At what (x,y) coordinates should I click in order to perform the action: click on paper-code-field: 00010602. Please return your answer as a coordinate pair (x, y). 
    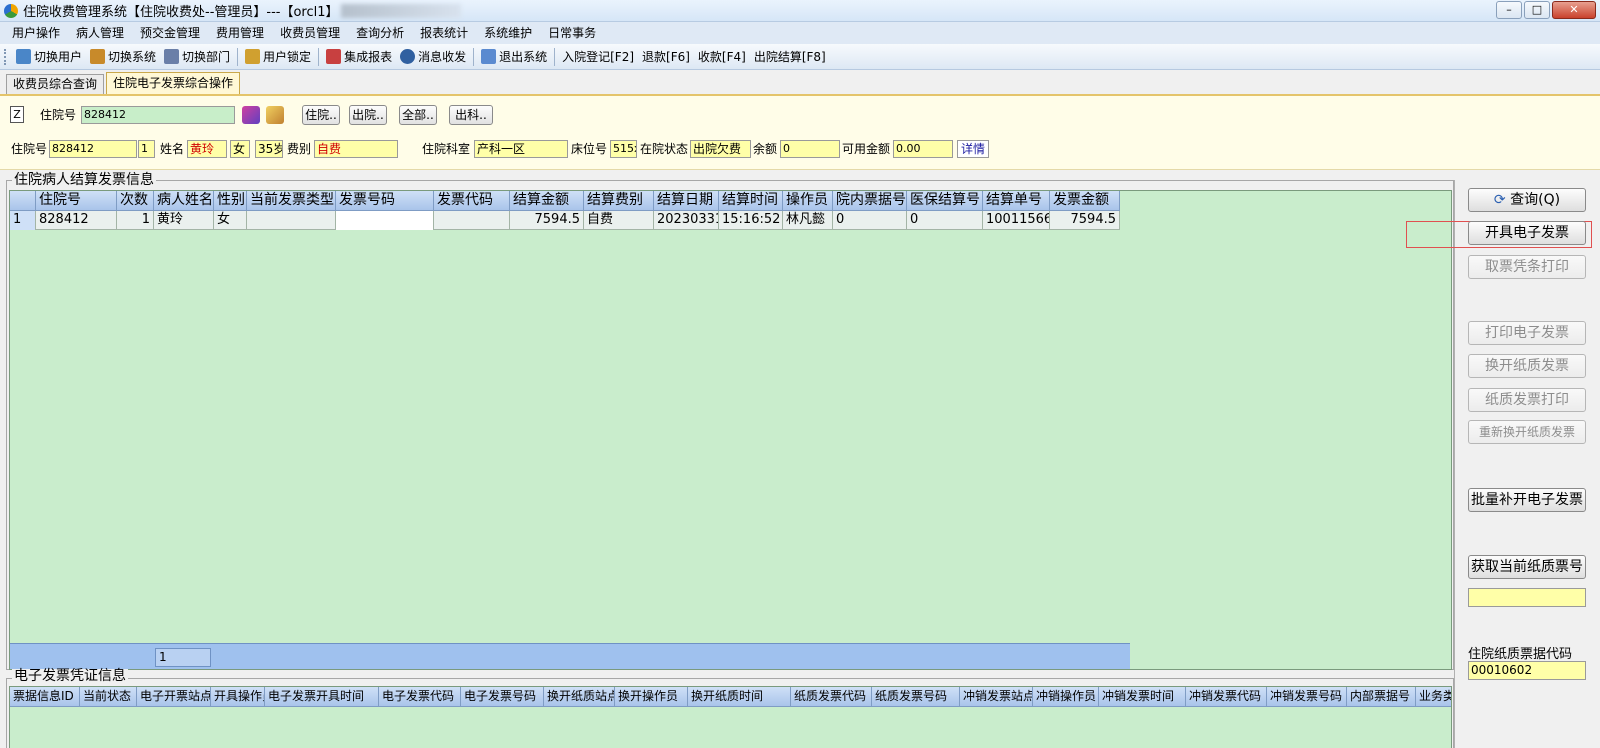
    Looking at the image, I should click on (1527, 670).